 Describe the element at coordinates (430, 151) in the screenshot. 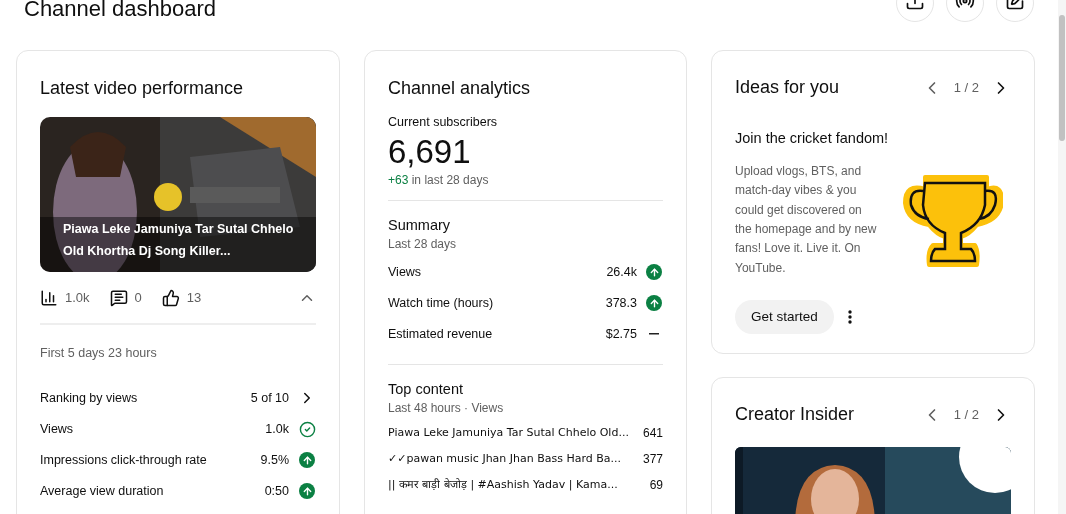

I see `subscriber-count: 6,691` at that location.